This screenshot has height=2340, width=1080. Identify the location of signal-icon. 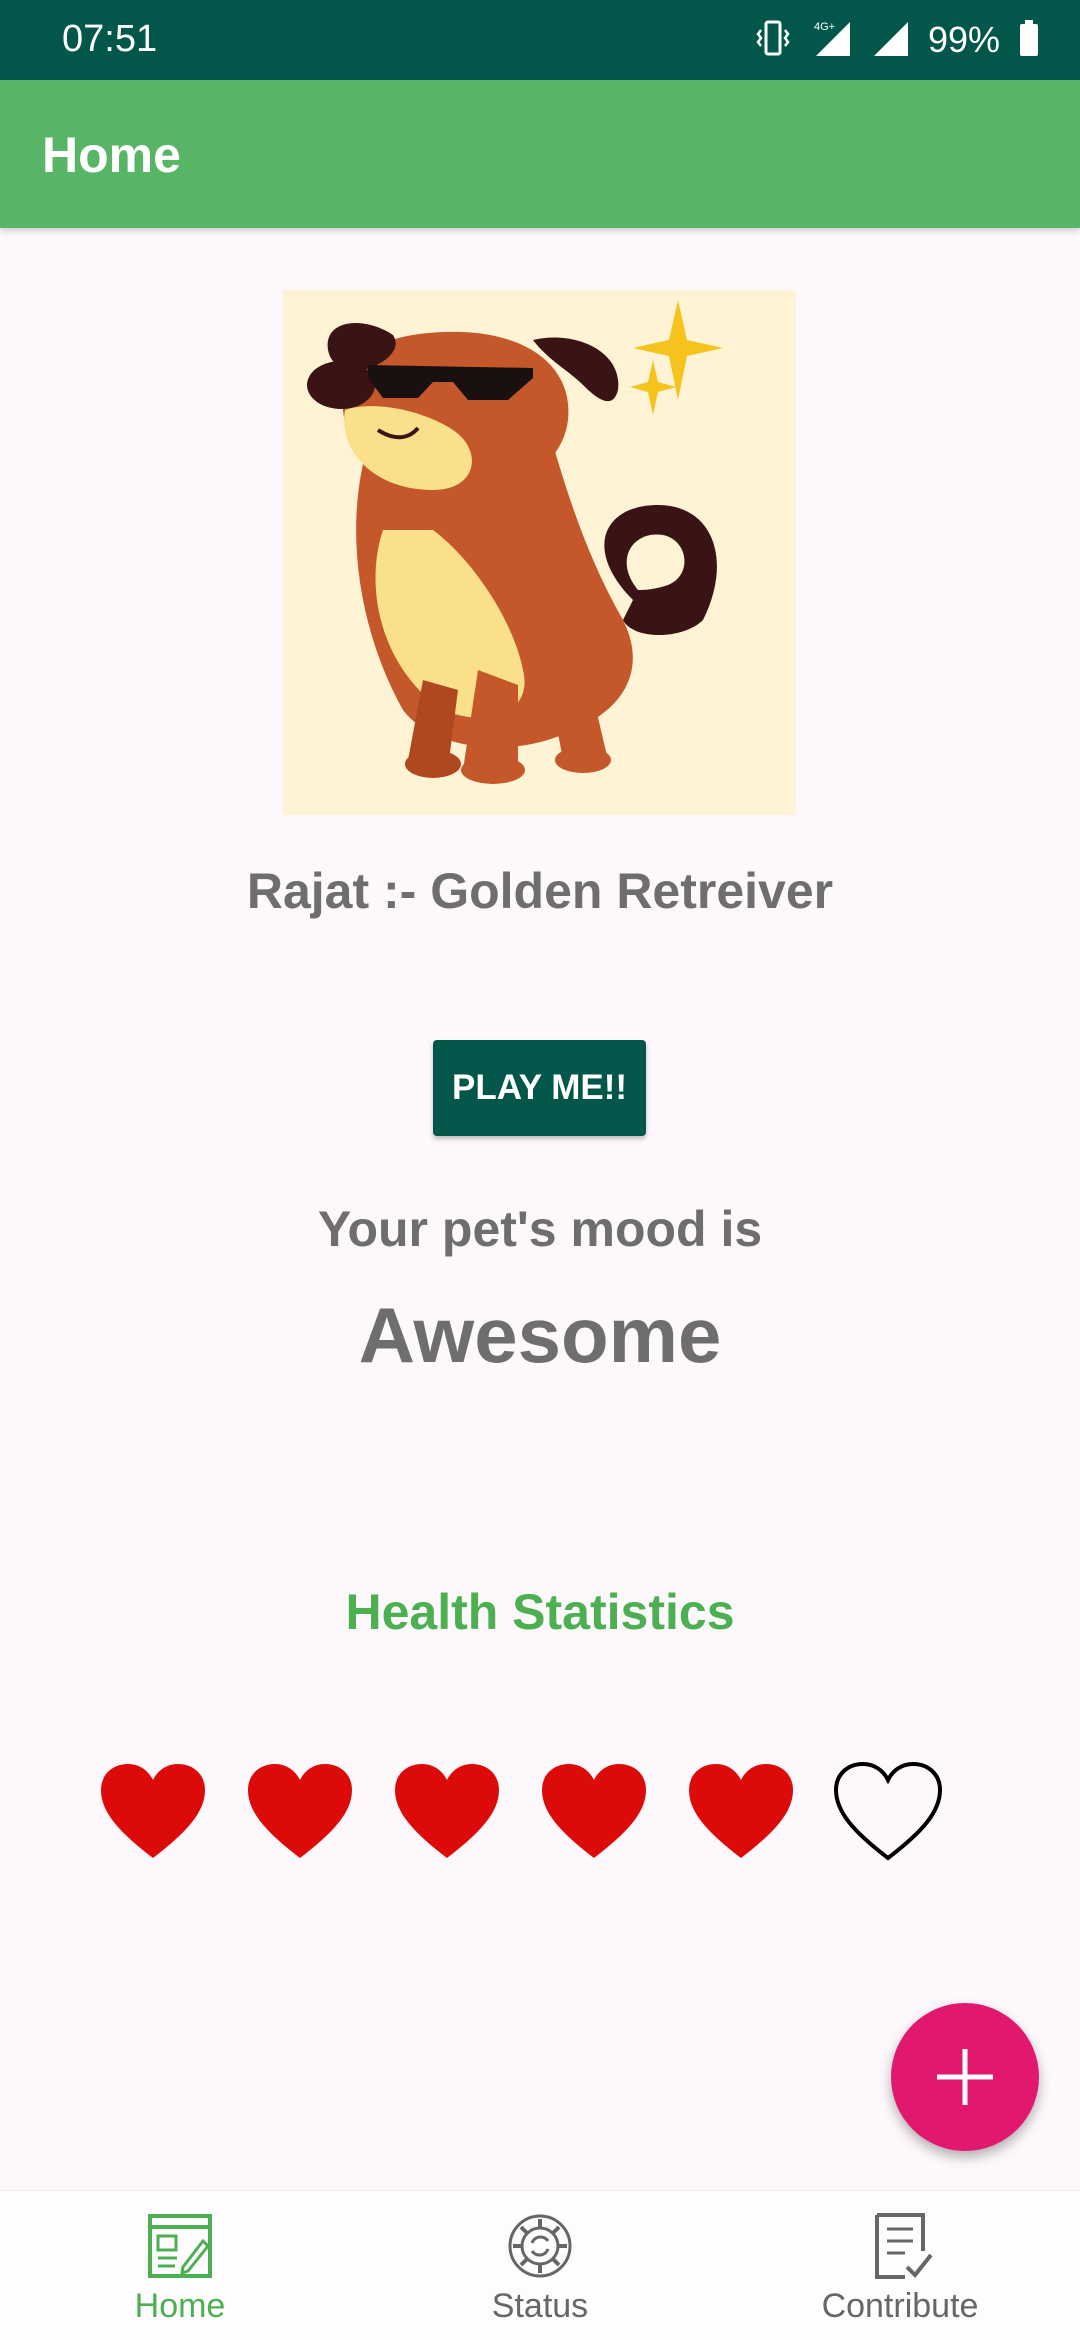
(890, 40).